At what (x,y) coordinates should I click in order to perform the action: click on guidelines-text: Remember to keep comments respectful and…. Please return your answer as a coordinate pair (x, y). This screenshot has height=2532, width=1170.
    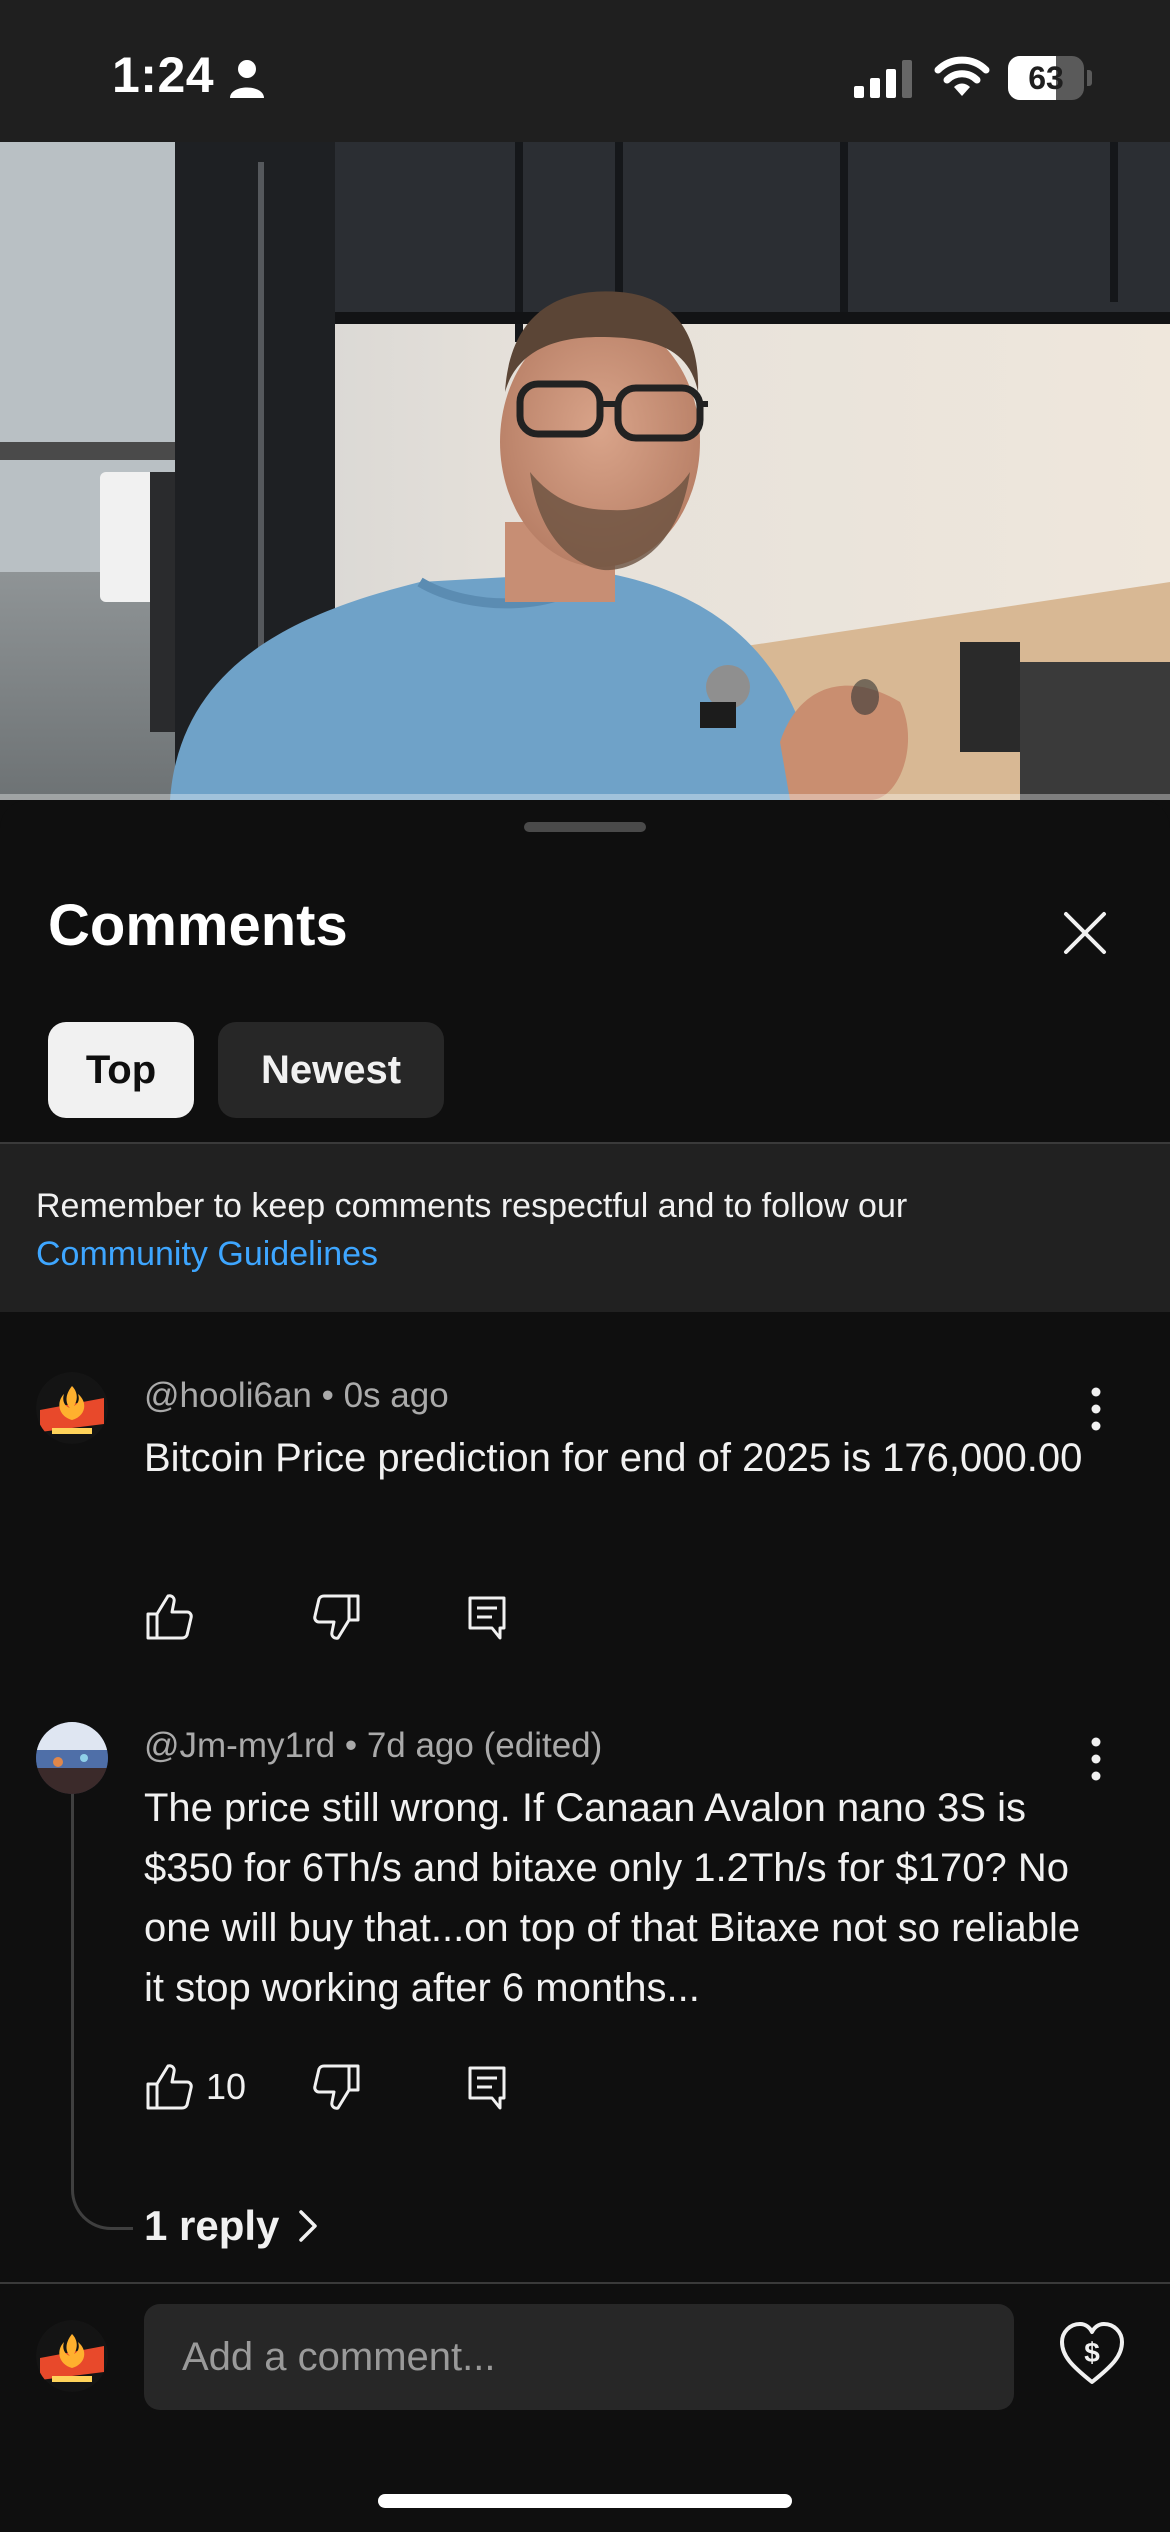
    Looking at the image, I should click on (472, 1206).